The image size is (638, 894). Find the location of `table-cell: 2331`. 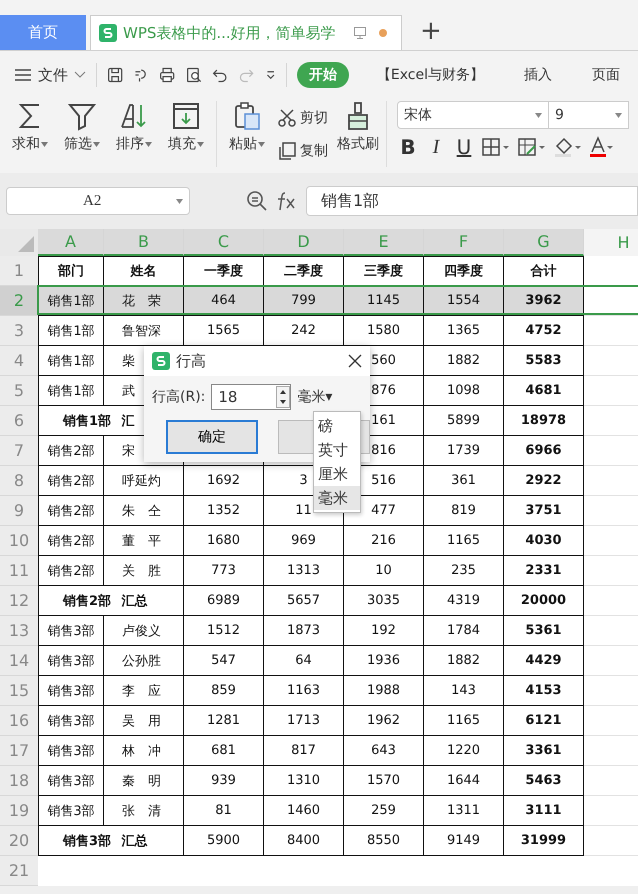

table-cell: 2331 is located at coordinates (543, 570).